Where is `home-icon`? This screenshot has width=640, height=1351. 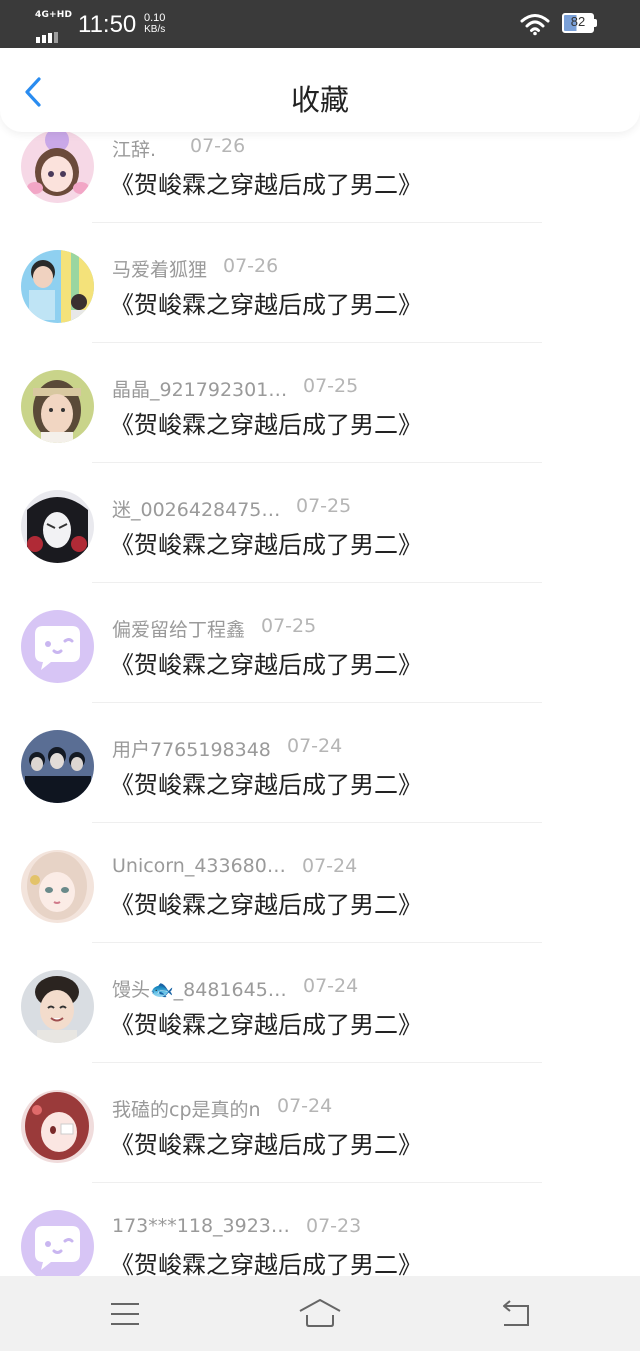
home-icon is located at coordinates (320, 1313).